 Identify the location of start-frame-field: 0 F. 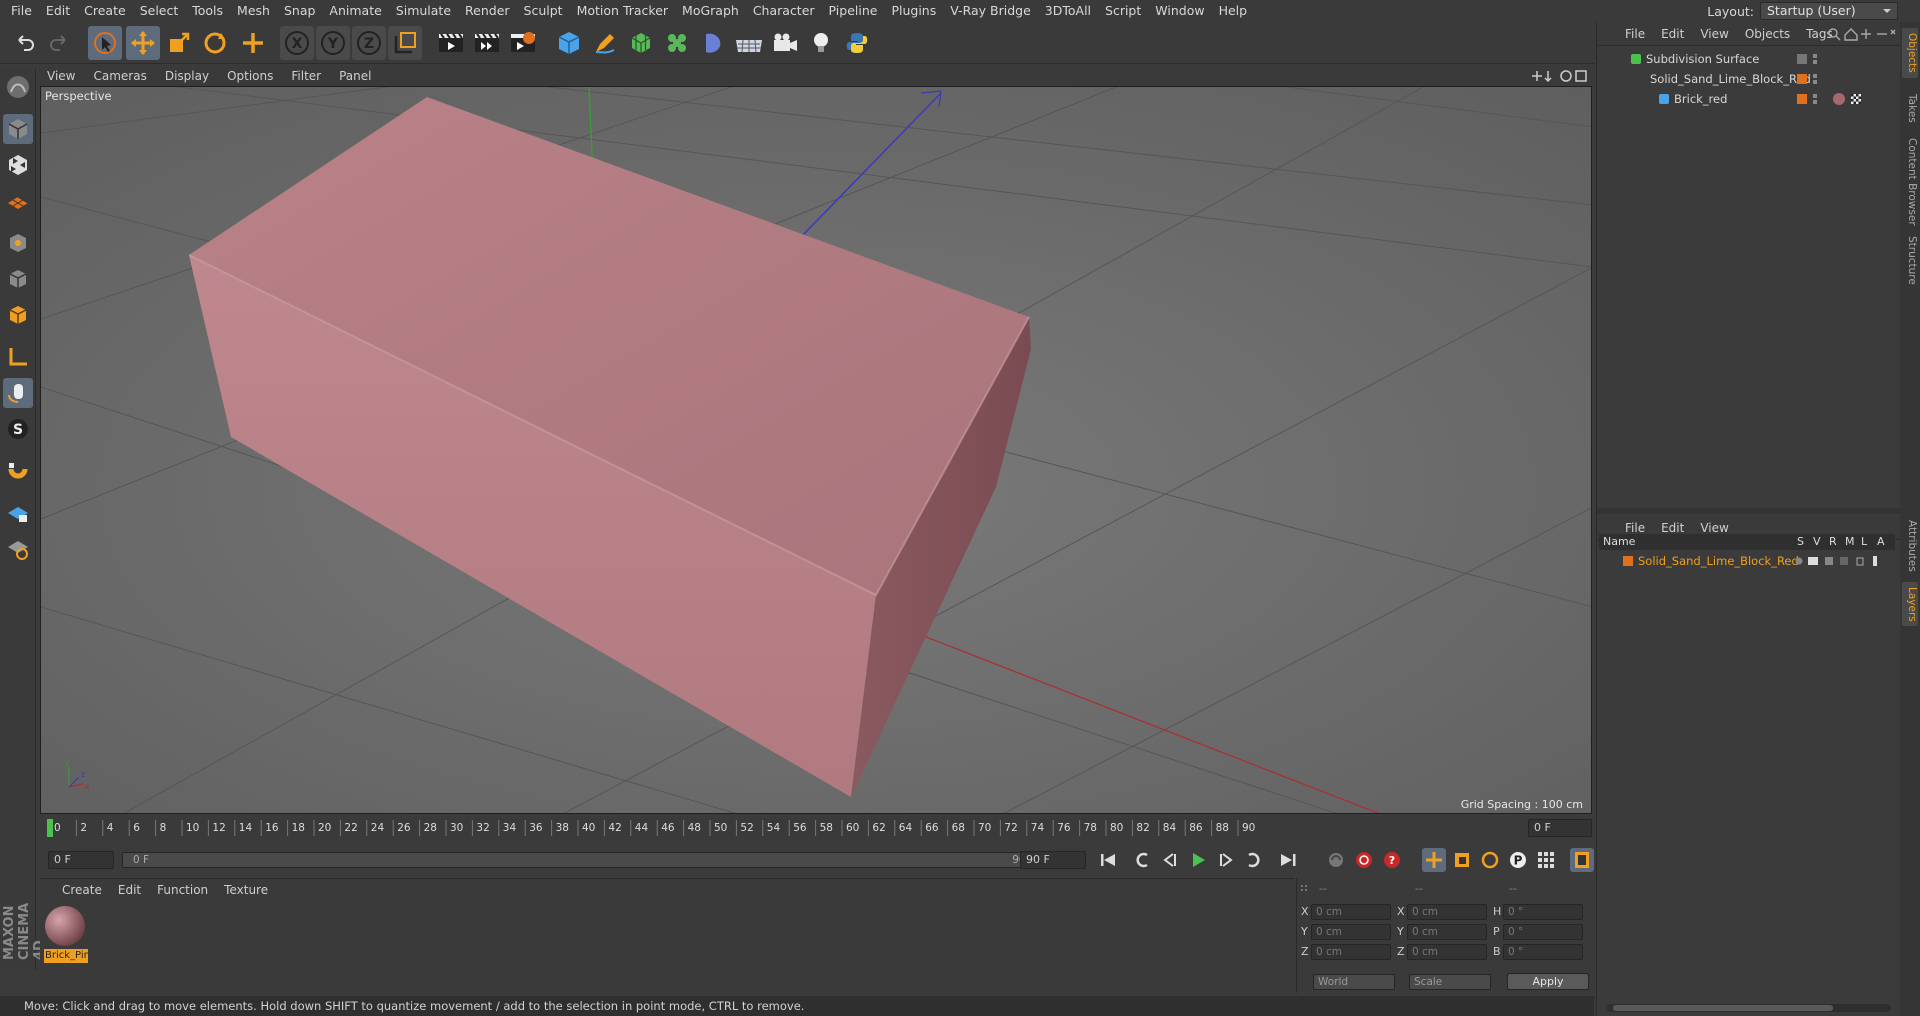
(81, 860).